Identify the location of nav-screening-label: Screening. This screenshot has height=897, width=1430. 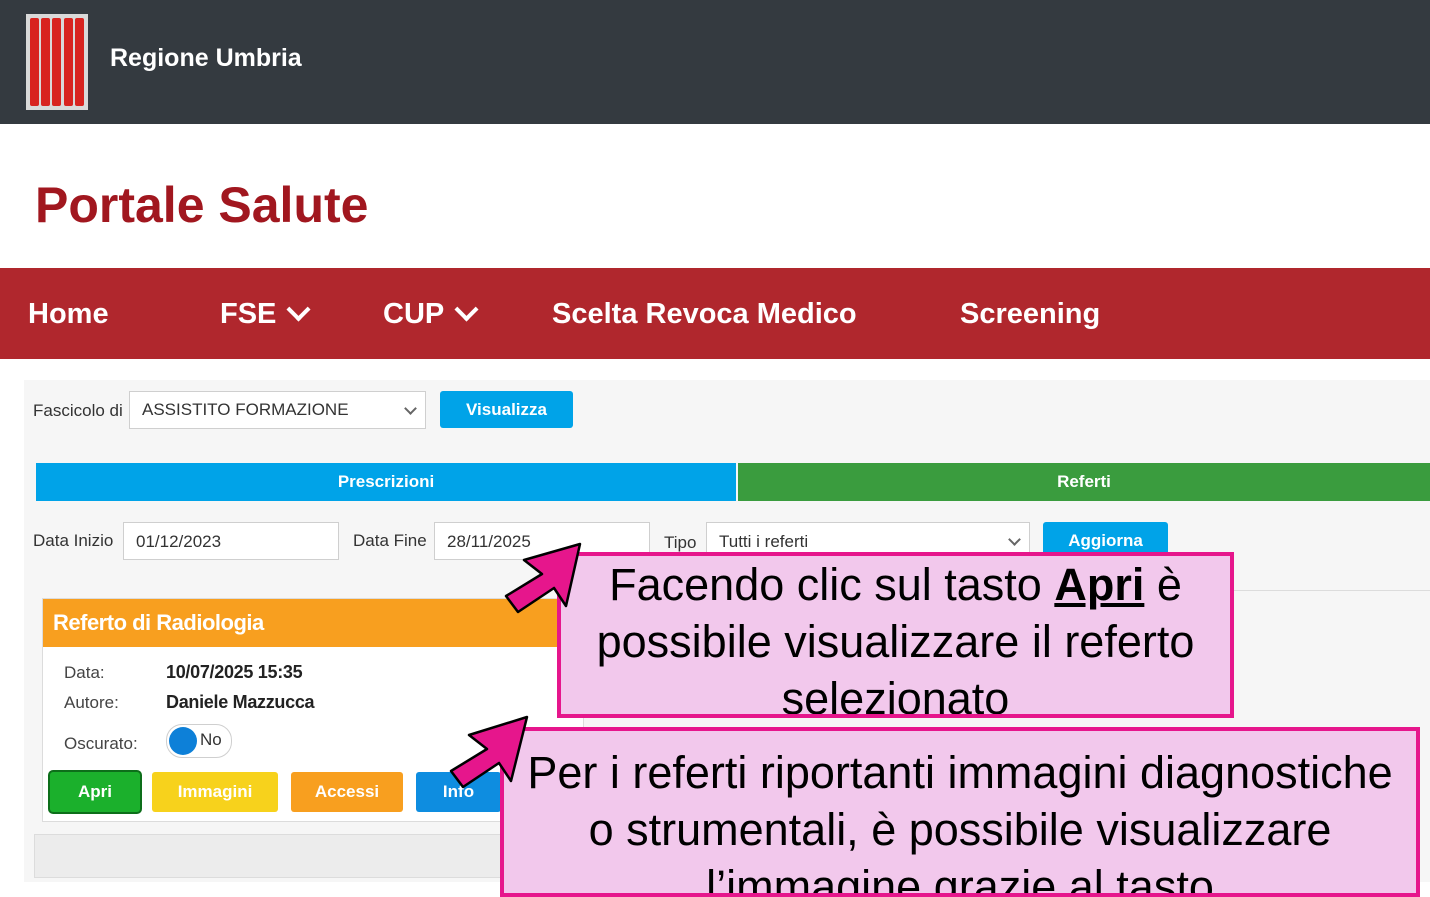
(1030, 314).